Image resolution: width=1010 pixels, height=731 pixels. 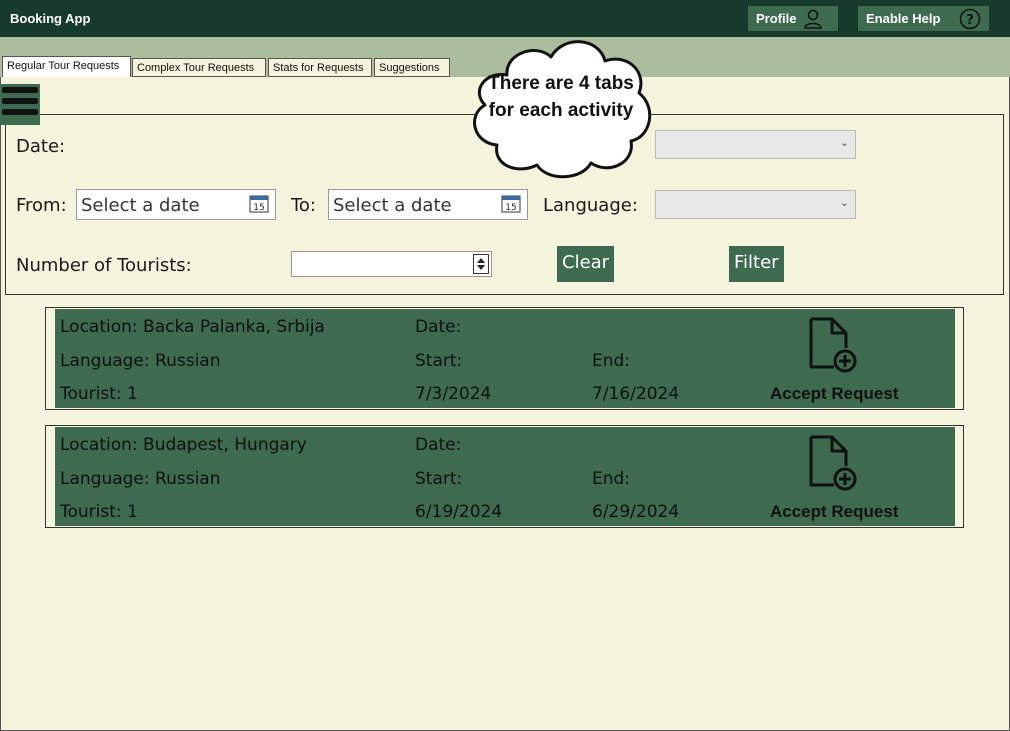 I want to click on app-title: Booking App, so click(x=50, y=18).